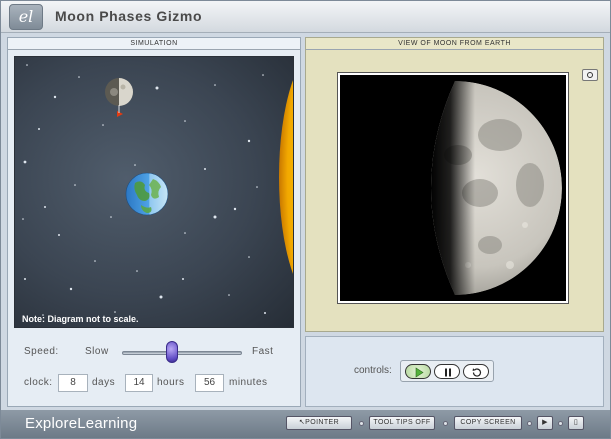 The image size is (611, 439). Describe the element at coordinates (373, 370) in the screenshot. I see `controls-label: controls:` at that location.